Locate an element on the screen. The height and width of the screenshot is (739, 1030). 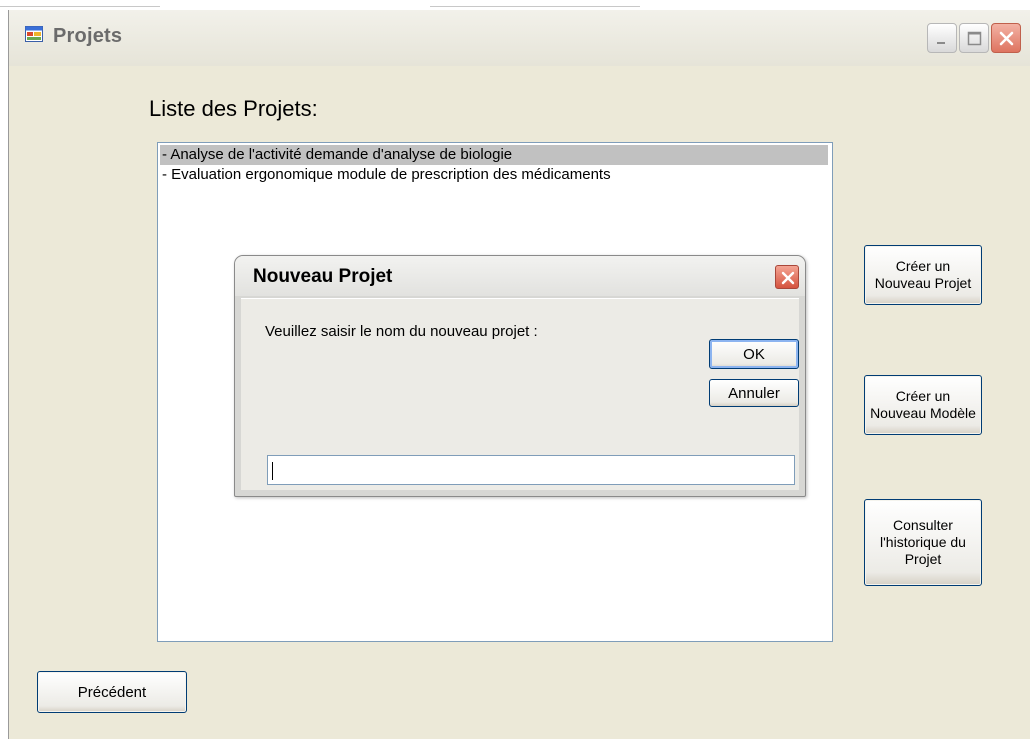
desktop-strip is located at coordinates (515, 5).